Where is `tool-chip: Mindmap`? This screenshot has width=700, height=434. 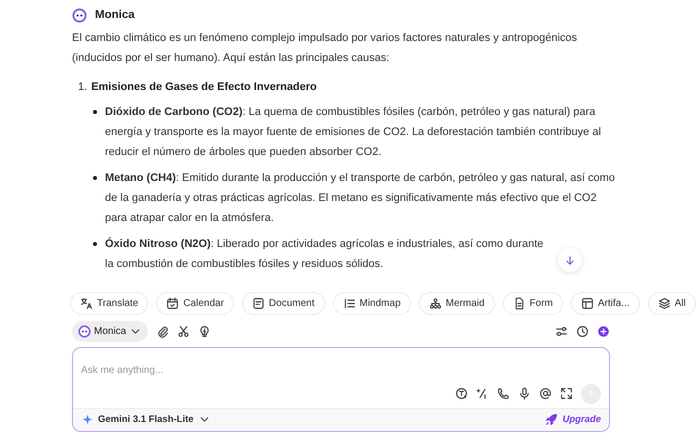 tool-chip: Mindmap is located at coordinates (371, 303).